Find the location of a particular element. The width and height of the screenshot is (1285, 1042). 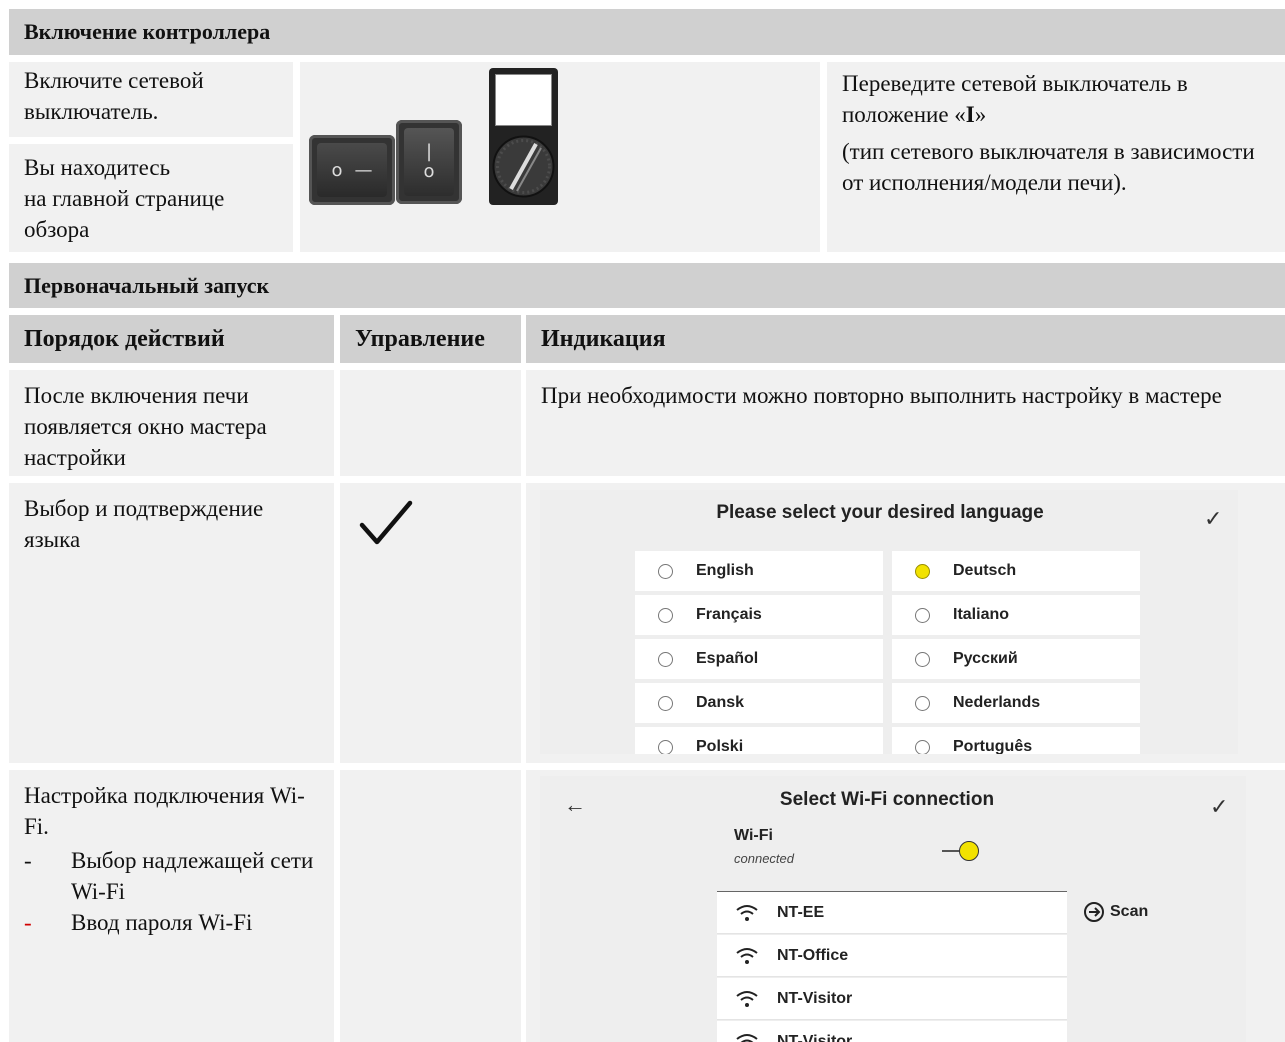

column-header-actions: Порядок действий is located at coordinates (171, 339).